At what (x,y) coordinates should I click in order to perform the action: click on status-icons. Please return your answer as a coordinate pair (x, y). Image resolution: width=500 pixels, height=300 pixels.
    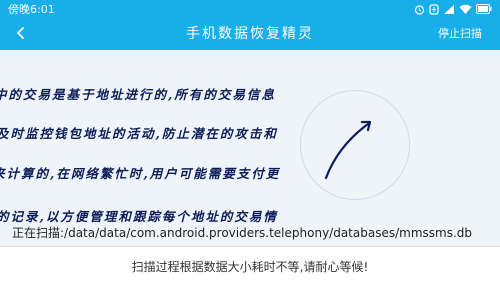
    Looking at the image, I should click on (453, 9).